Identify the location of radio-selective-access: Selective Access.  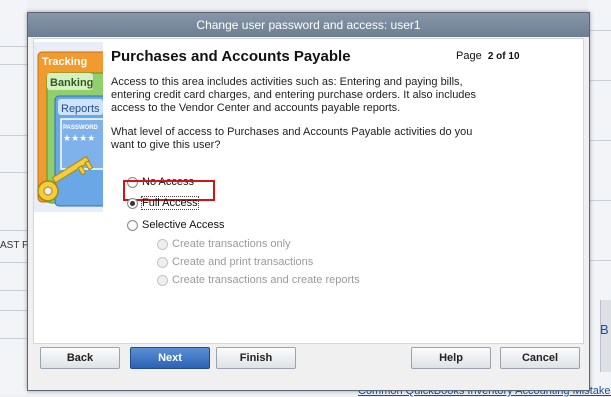
(176, 225).